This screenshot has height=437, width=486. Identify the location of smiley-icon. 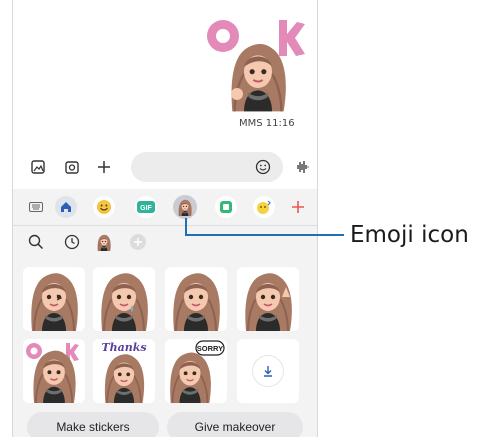
(263, 167).